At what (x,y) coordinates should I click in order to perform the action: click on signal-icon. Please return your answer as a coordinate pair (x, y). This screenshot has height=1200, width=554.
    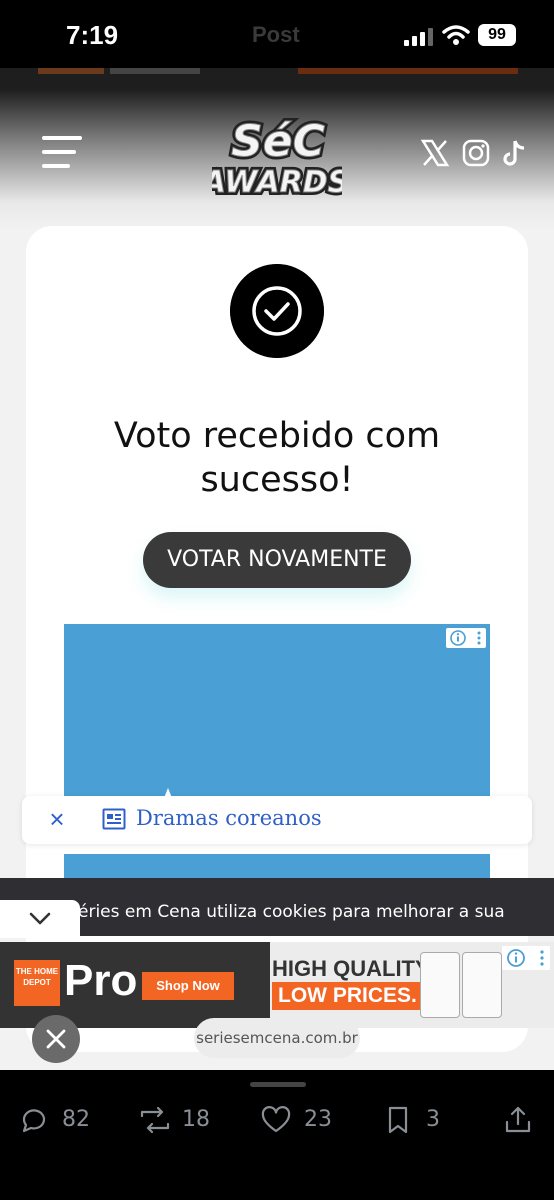
    Looking at the image, I should click on (418, 37).